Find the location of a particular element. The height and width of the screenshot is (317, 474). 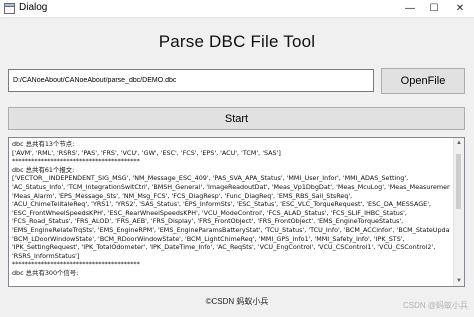

output-line: dbc 总共有61个报文: is located at coordinates (43, 169).